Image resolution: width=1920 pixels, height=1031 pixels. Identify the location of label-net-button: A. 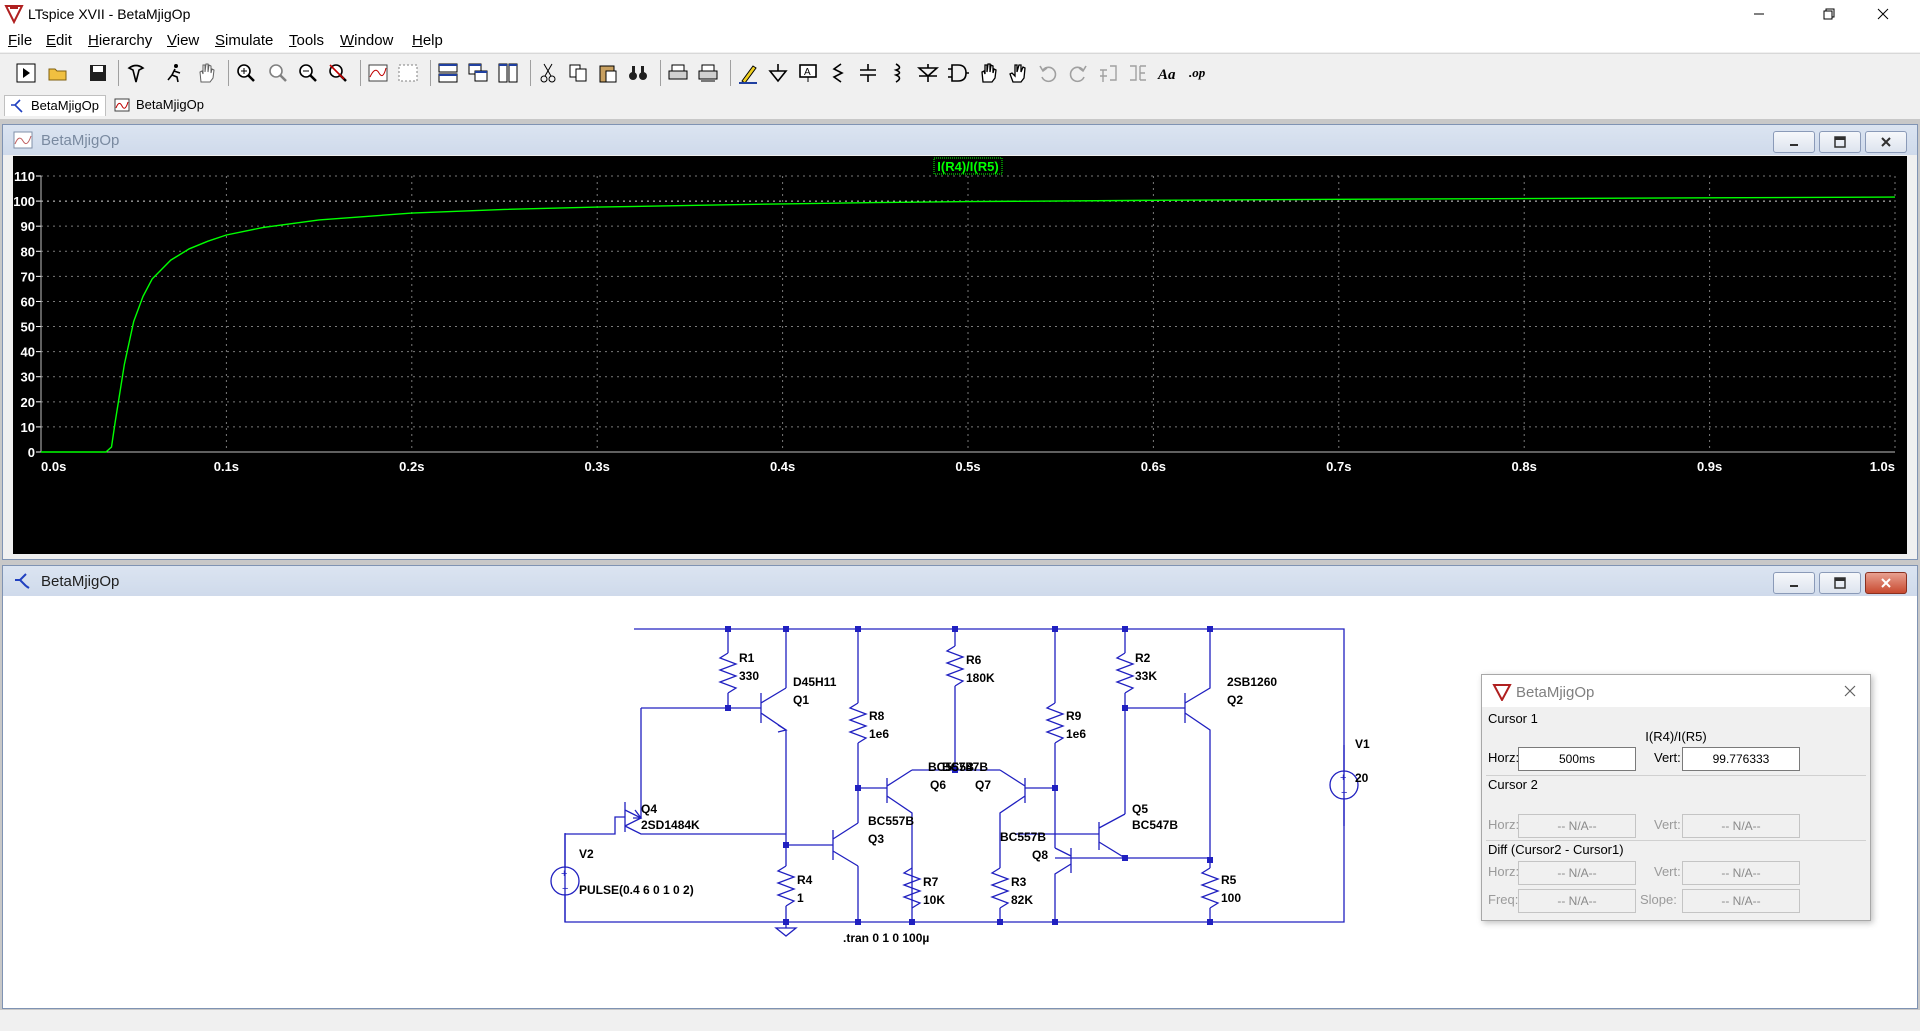
(808, 73).